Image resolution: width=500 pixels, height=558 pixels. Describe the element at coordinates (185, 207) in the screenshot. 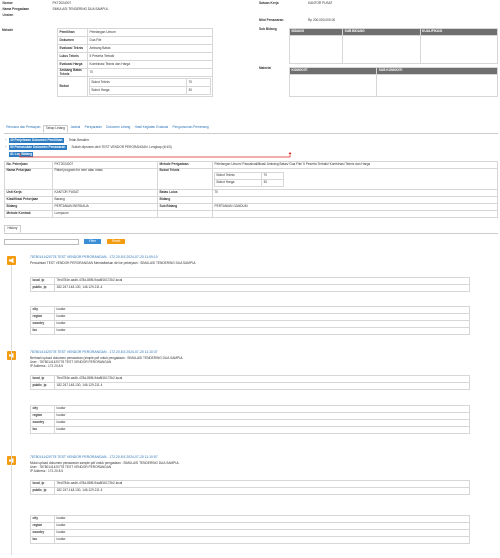

I see `sub-bidang-detail-label: Sub Bidang` at that location.